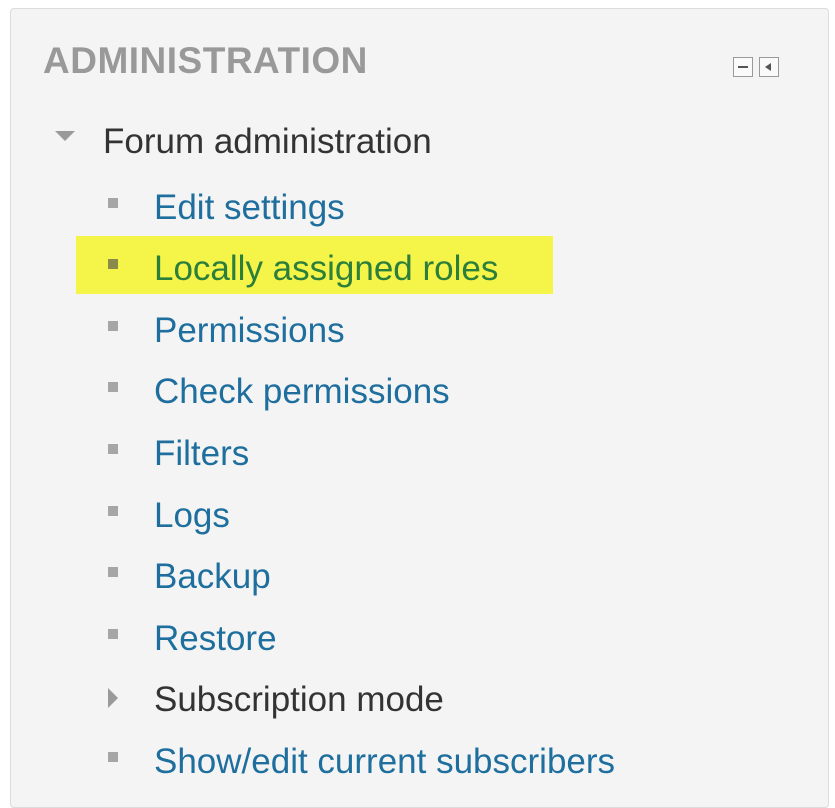 The image size is (835, 808). I want to click on forum-administration-node: Forum administration, so click(243, 142).